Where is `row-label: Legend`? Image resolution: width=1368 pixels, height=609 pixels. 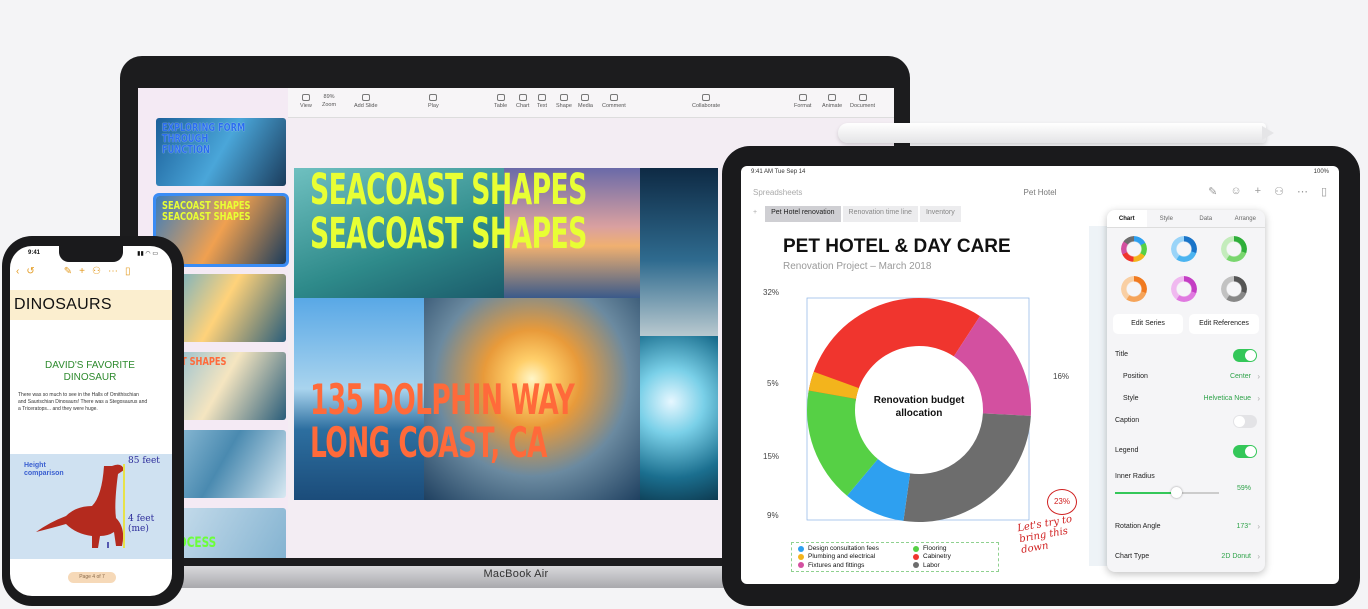 row-label: Legend is located at coordinates (1127, 450).